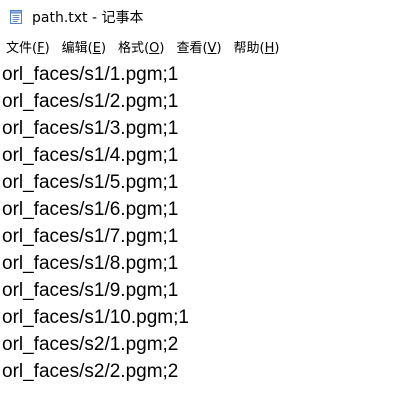 This screenshot has width=411, height=401. Describe the element at coordinates (246, 48) in the screenshot. I see `menu-help-label: 帮助` at that location.